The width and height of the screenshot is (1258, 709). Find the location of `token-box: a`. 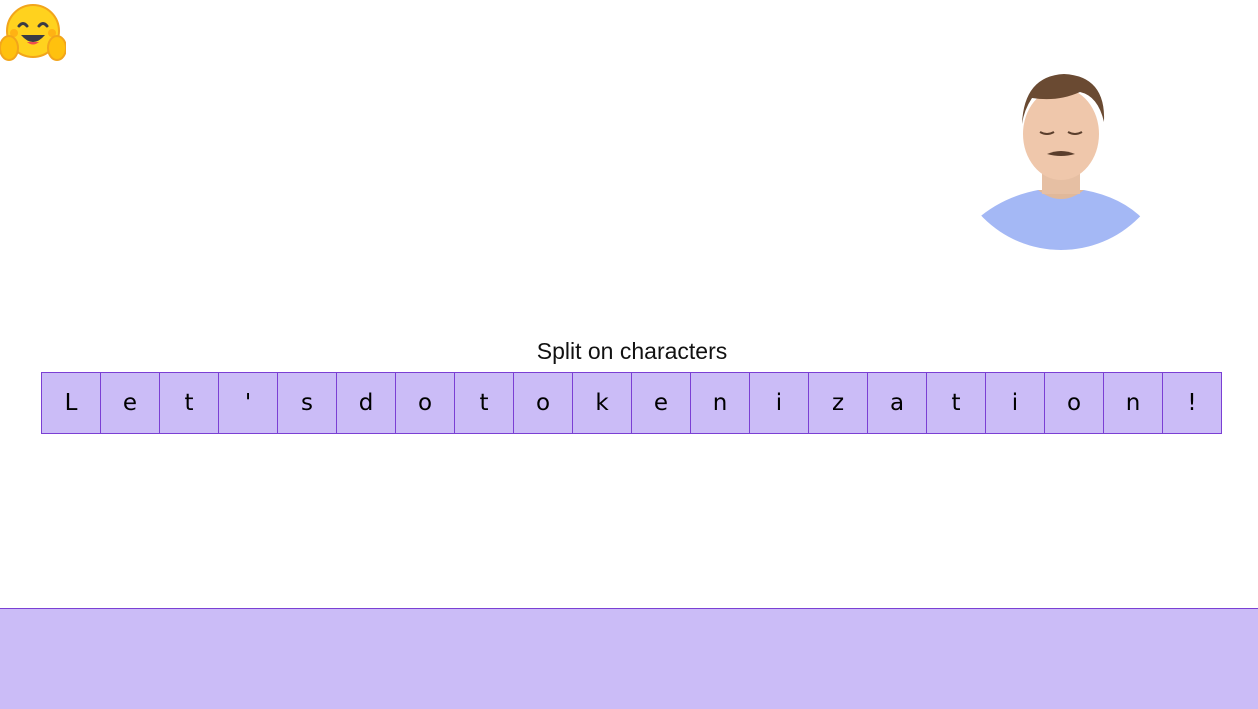

token-box: a is located at coordinates (897, 403).